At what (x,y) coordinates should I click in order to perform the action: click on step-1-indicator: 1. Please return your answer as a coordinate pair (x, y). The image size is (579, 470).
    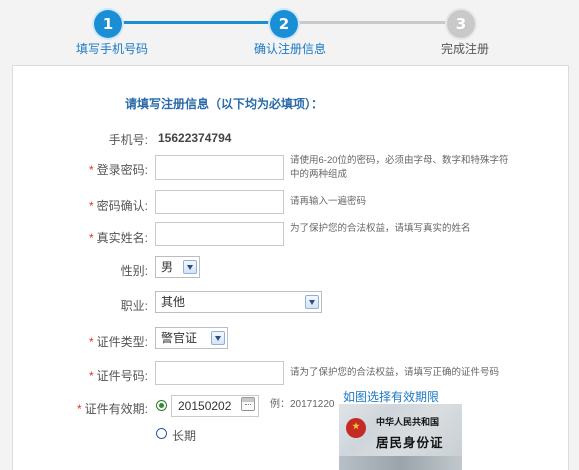
    Looking at the image, I should click on (108, 24).